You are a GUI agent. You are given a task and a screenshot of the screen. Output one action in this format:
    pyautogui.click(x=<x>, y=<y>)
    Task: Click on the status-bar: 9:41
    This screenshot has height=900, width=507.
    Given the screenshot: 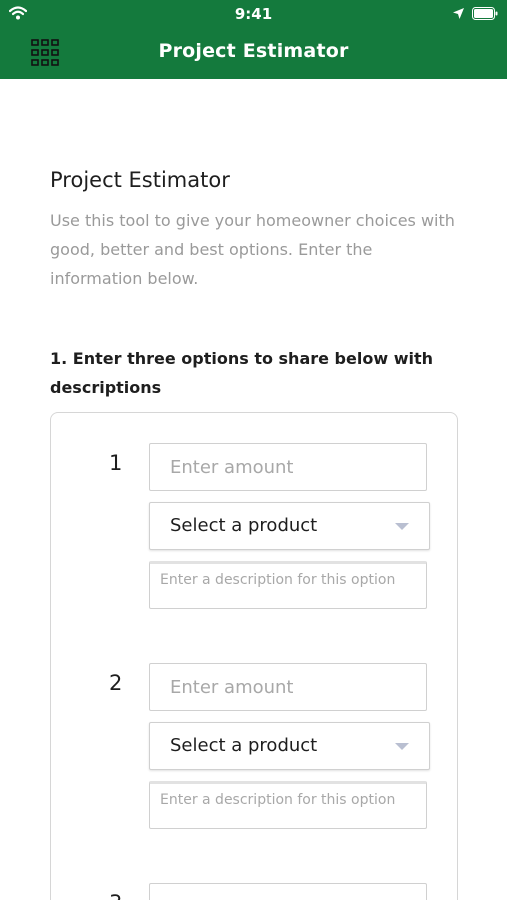 What is the action you would take?
    pyautogui.click(x=253, y=14)
    